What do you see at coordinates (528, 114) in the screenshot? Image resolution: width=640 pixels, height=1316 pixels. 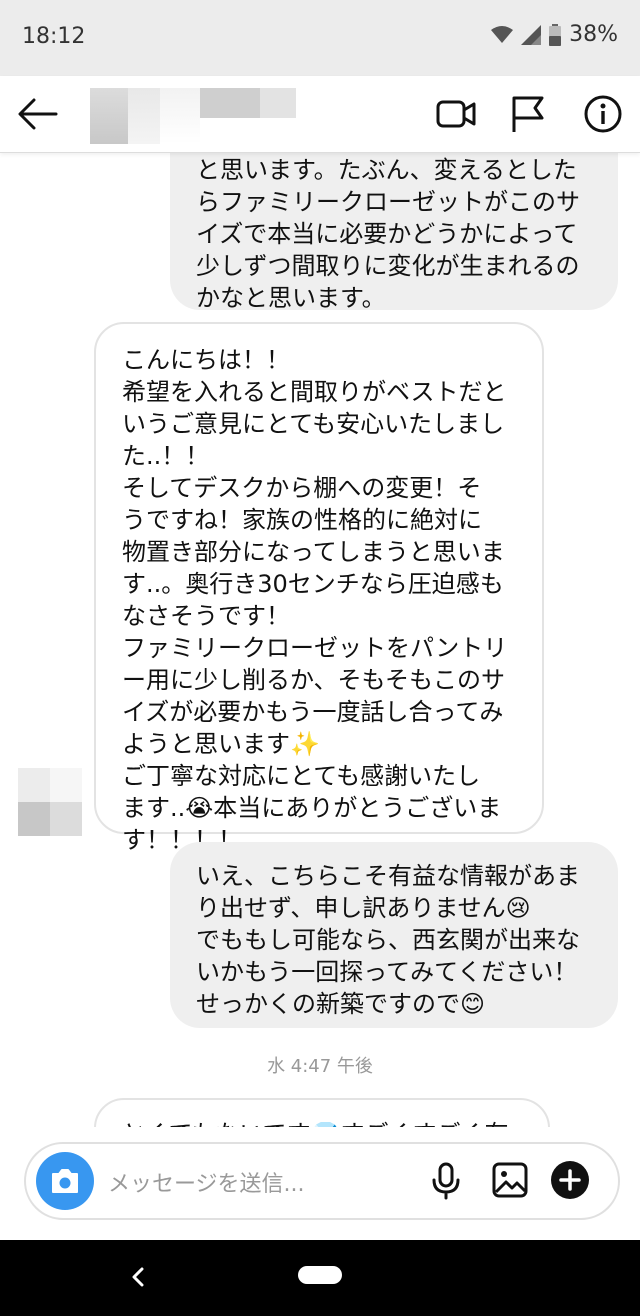 I see `flag-icon` at bounding box center [528, 114].